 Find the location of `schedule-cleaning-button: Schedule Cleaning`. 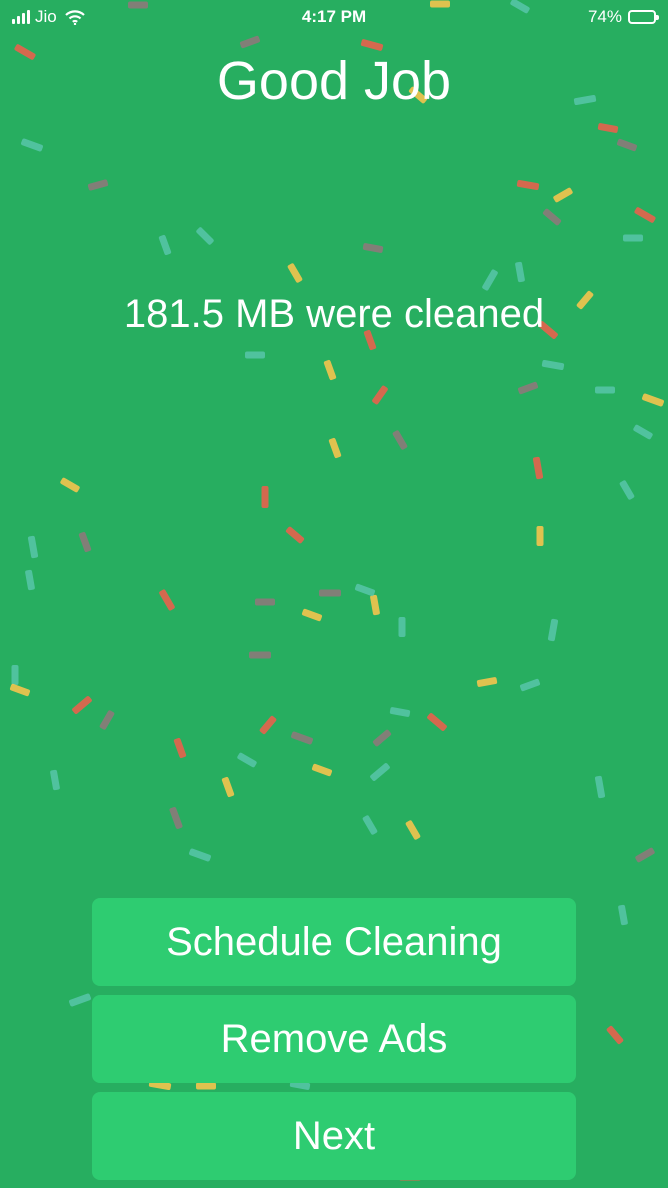

schedule-cleaning-button: Schedule Cleaning is located at coordinates (334, 942).